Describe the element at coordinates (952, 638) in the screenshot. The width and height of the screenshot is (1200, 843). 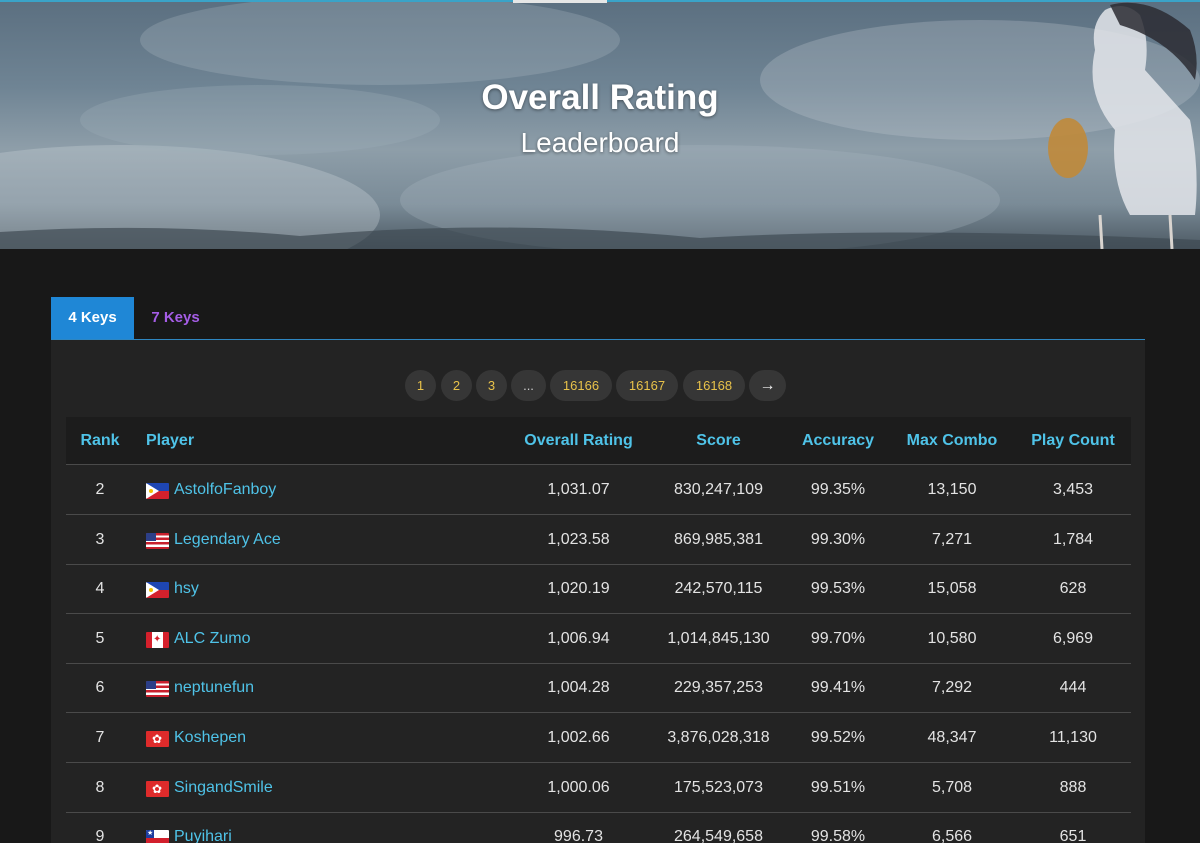
I see `max-combo-cell: 10,580` at that location.